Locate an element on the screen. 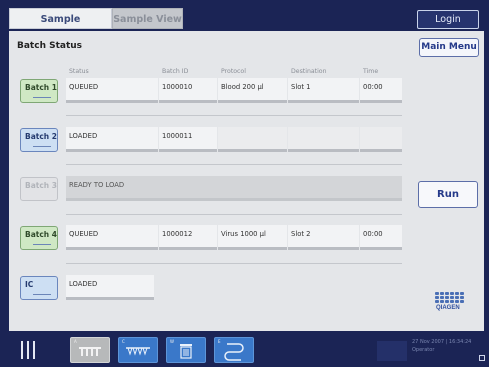 Image resolution: width=489 pixels, height=367 pixels. time-cell is located at coordinates (381, 139).